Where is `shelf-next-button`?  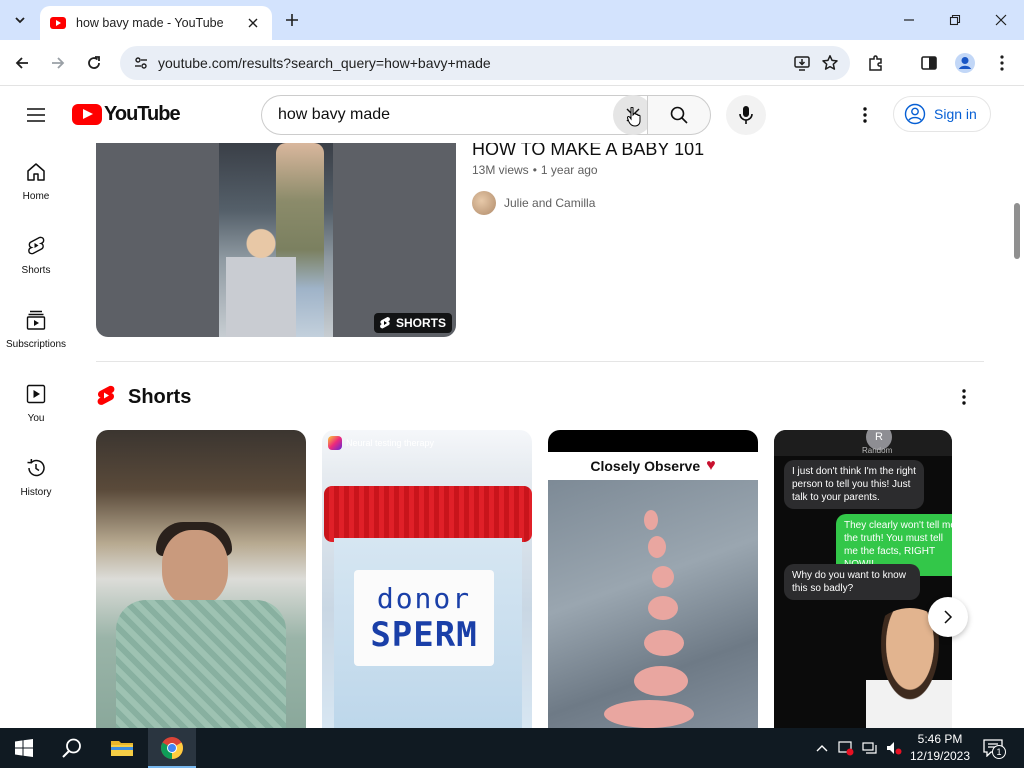
shelf-next-button is located at coordinates (948, 617).